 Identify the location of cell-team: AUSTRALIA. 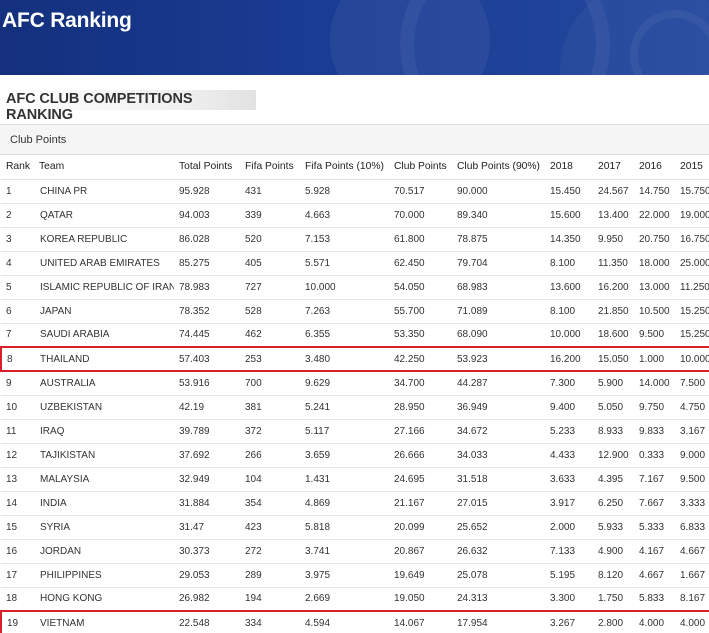
(104, 383).